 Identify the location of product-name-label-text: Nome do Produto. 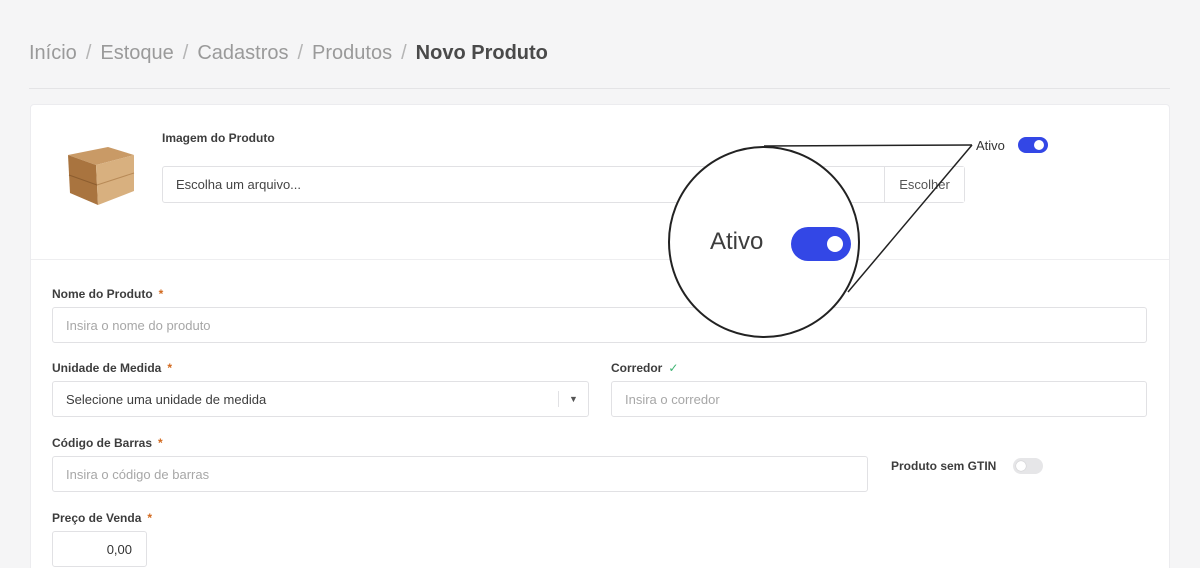
(102, 294).